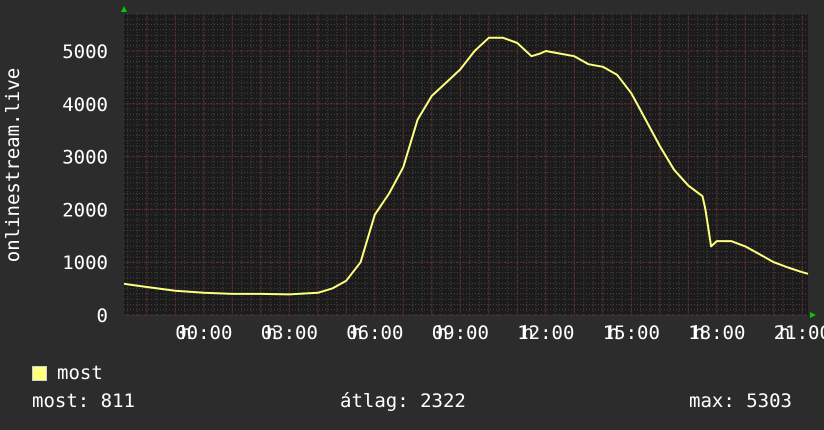  Describe the element at coordinates (85, 263) in the screenshot. I see `y-tick-label: 1000` at that location.